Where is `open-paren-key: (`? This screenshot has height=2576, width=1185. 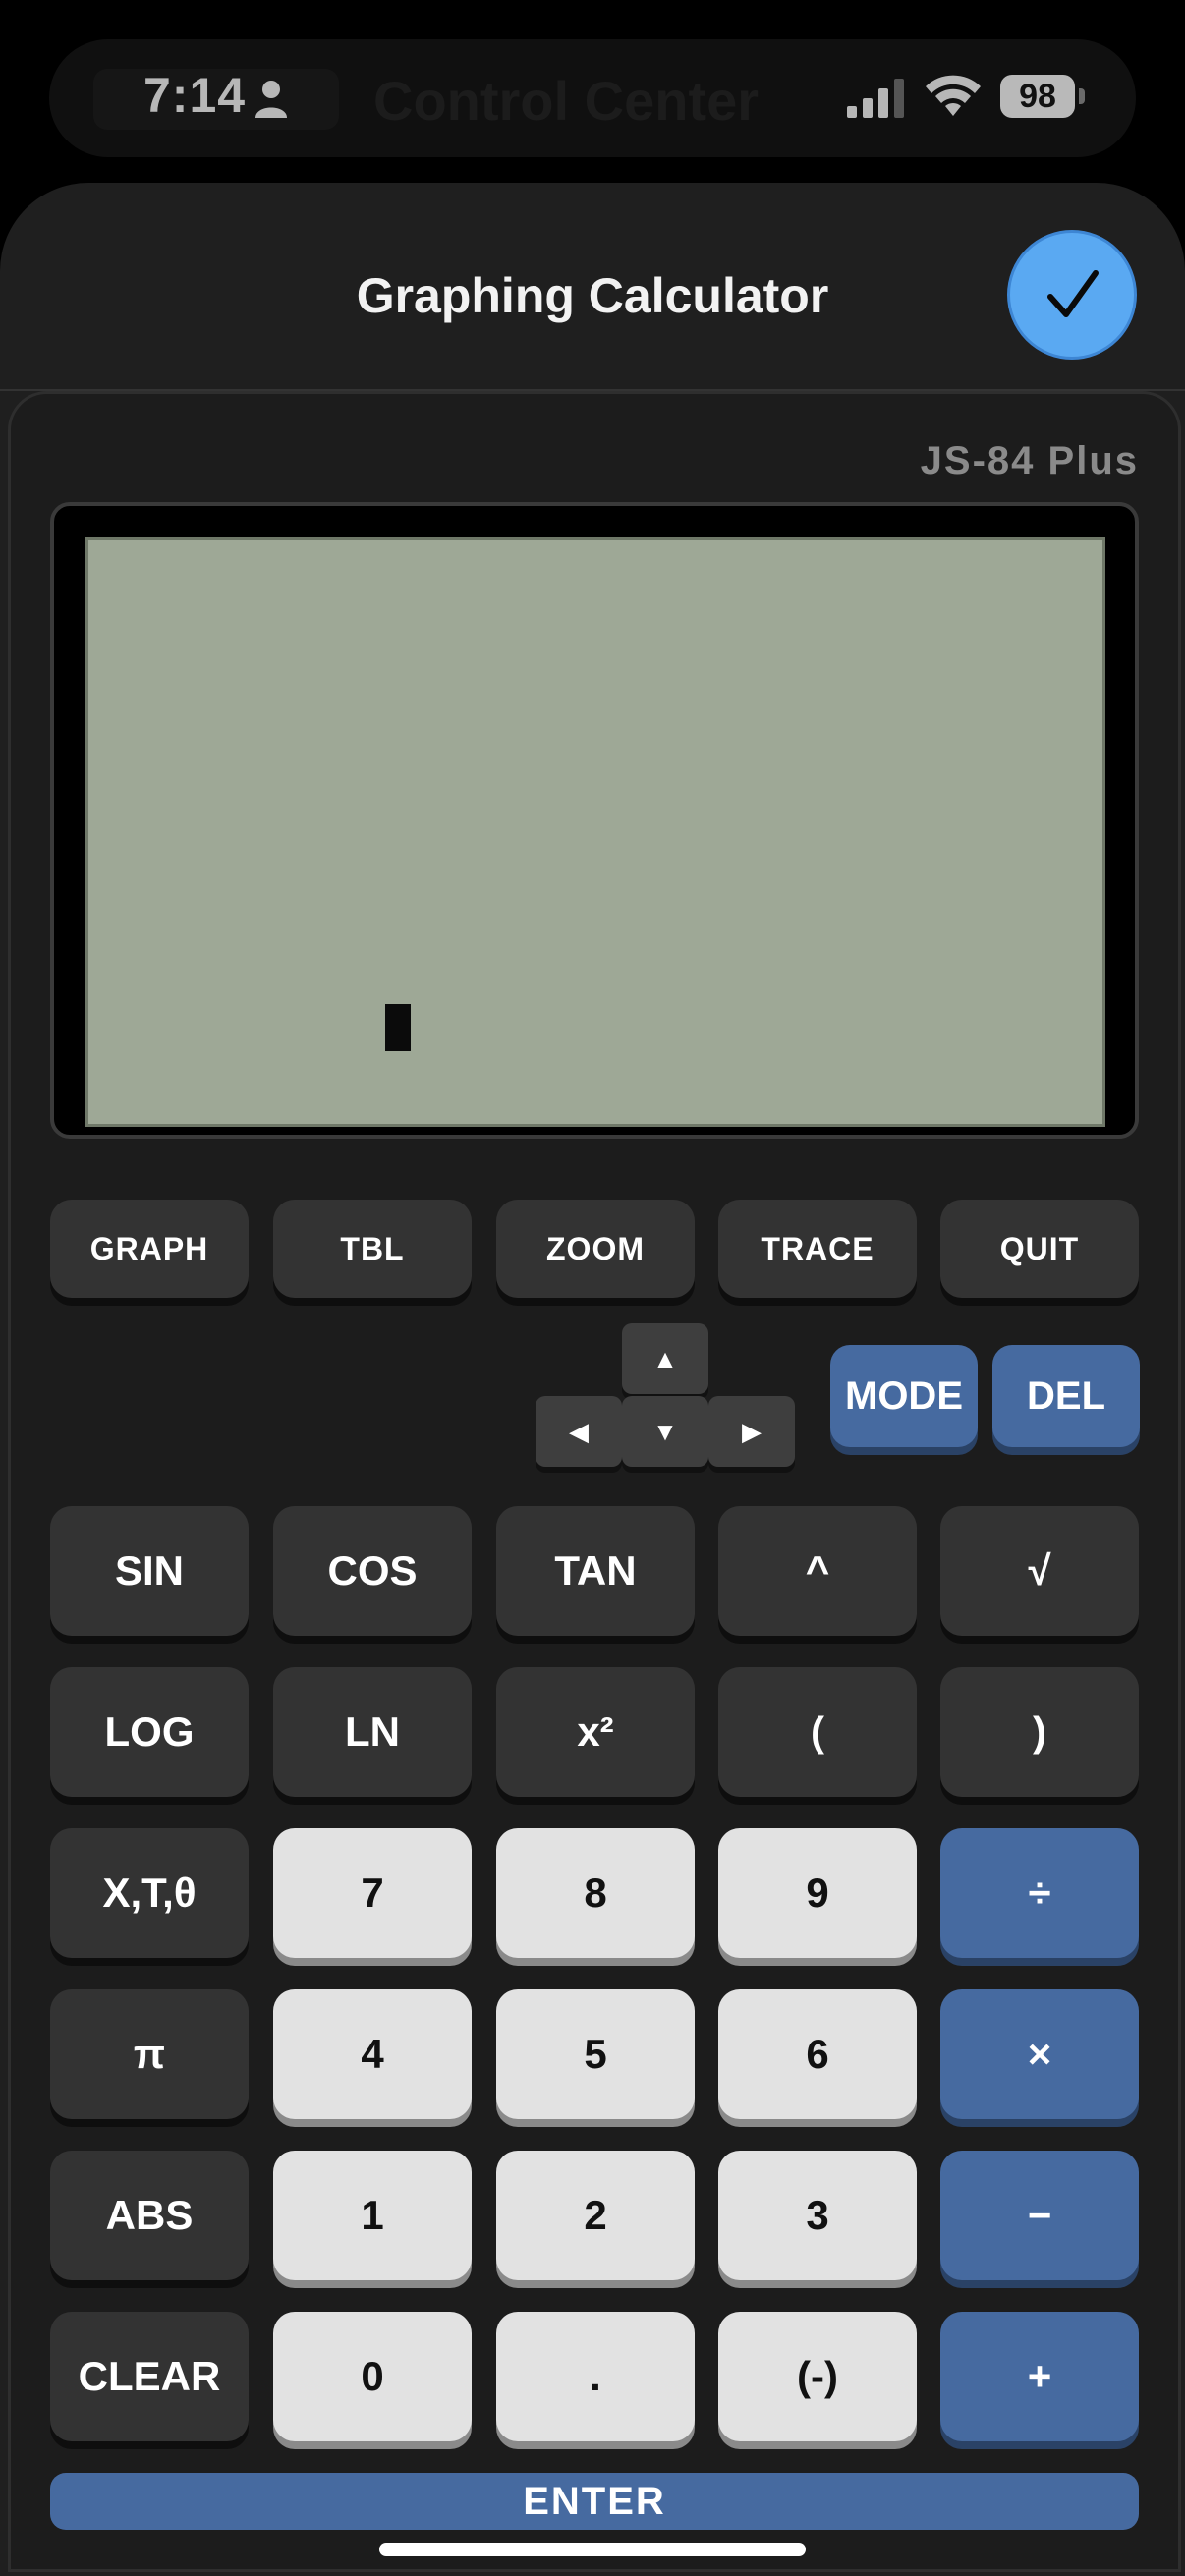 open-paren-key: ( is located at coordinates (817, 1732).